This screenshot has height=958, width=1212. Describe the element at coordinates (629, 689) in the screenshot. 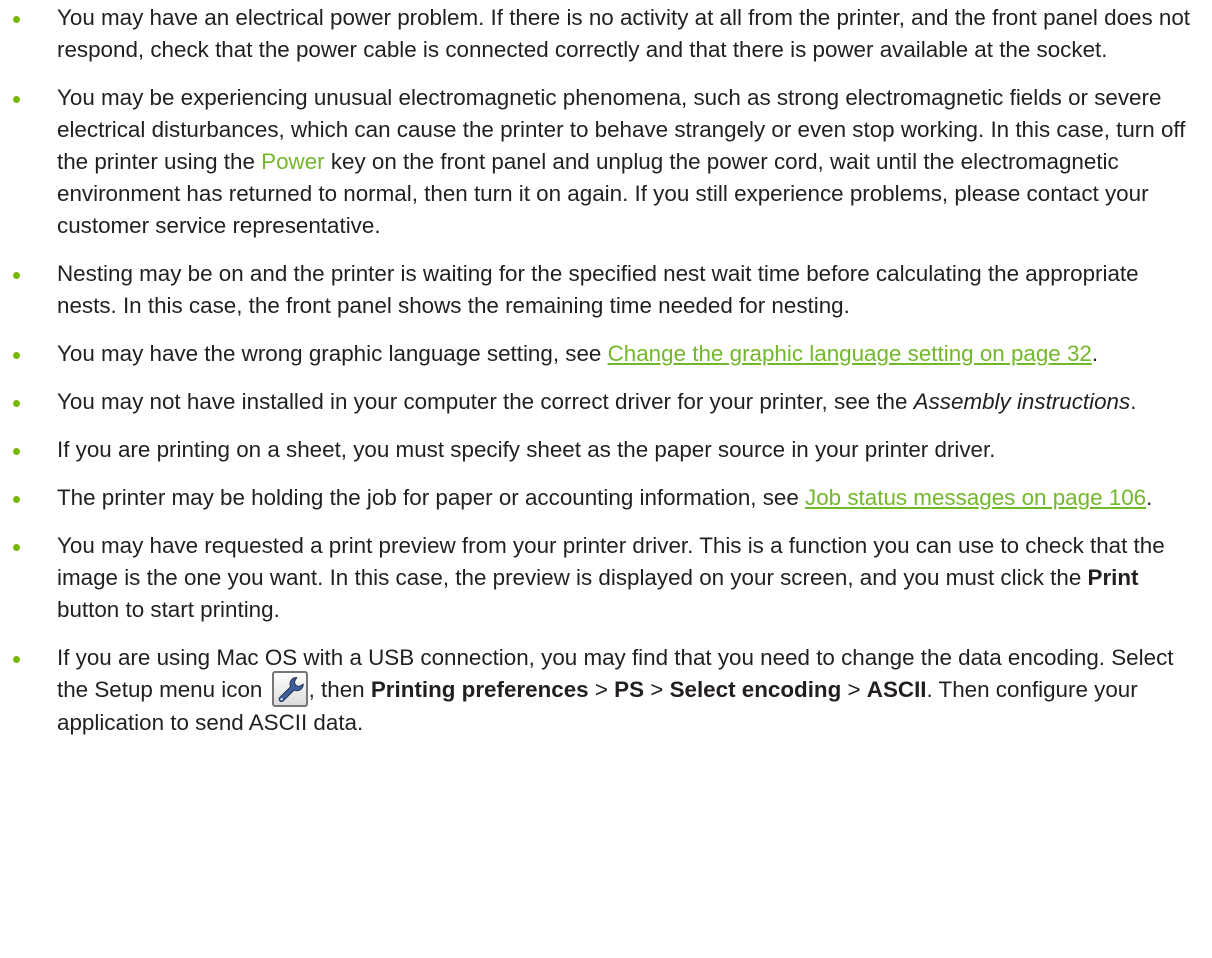

I see `menu-step-ps: PS` at that location.